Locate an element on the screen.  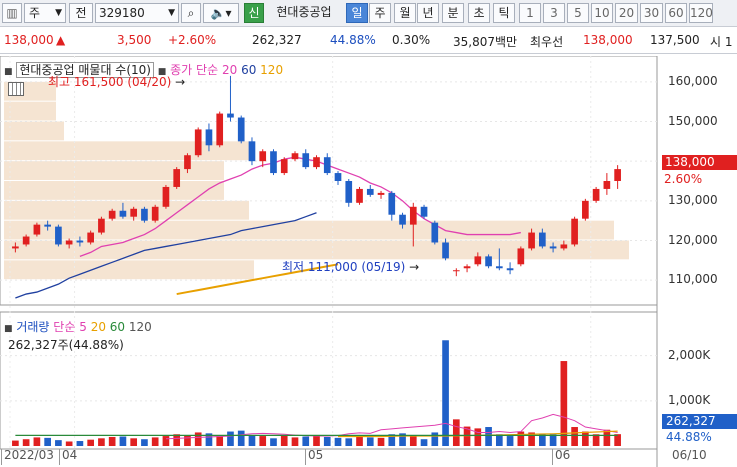
last-volume-tag: 262,327 is located at coordinates (699, 421).